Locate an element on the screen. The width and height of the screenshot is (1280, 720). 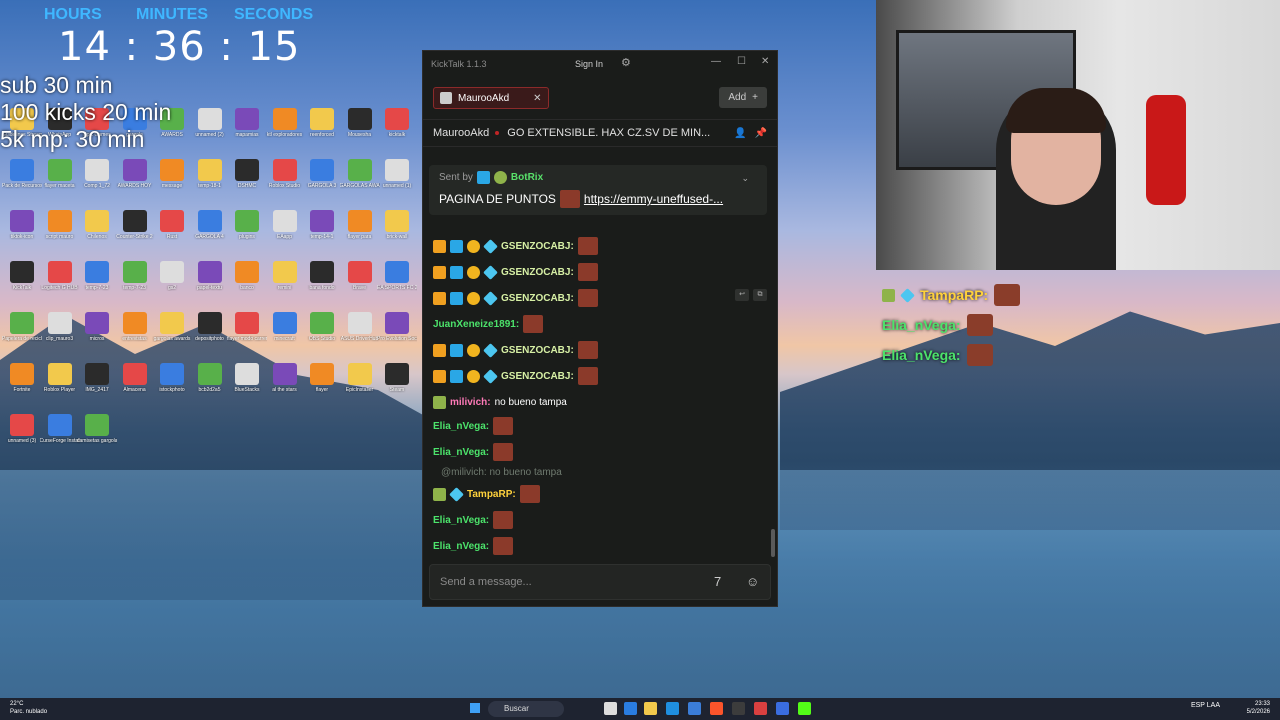
gear-icon: ⚙ is located at coordinates (626, 62).